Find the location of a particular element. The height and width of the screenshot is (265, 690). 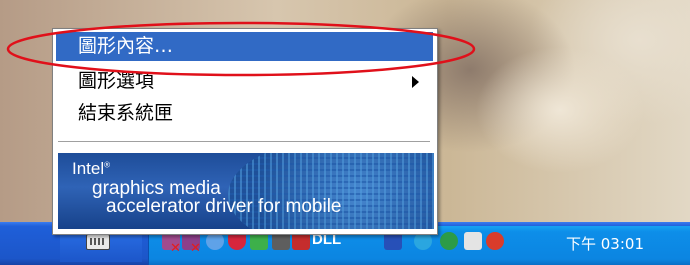

menu-item-exit-tray: 結束系統匣 is located at coordinates (244, 113).